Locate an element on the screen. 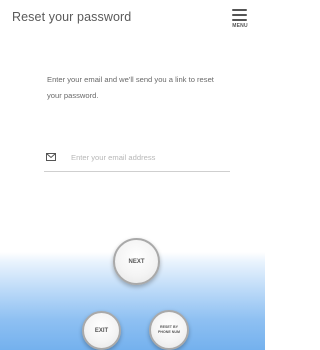 The height and width of the screenshot is (350, 320). menu-label: MENU is located at coordinates (240, 26).